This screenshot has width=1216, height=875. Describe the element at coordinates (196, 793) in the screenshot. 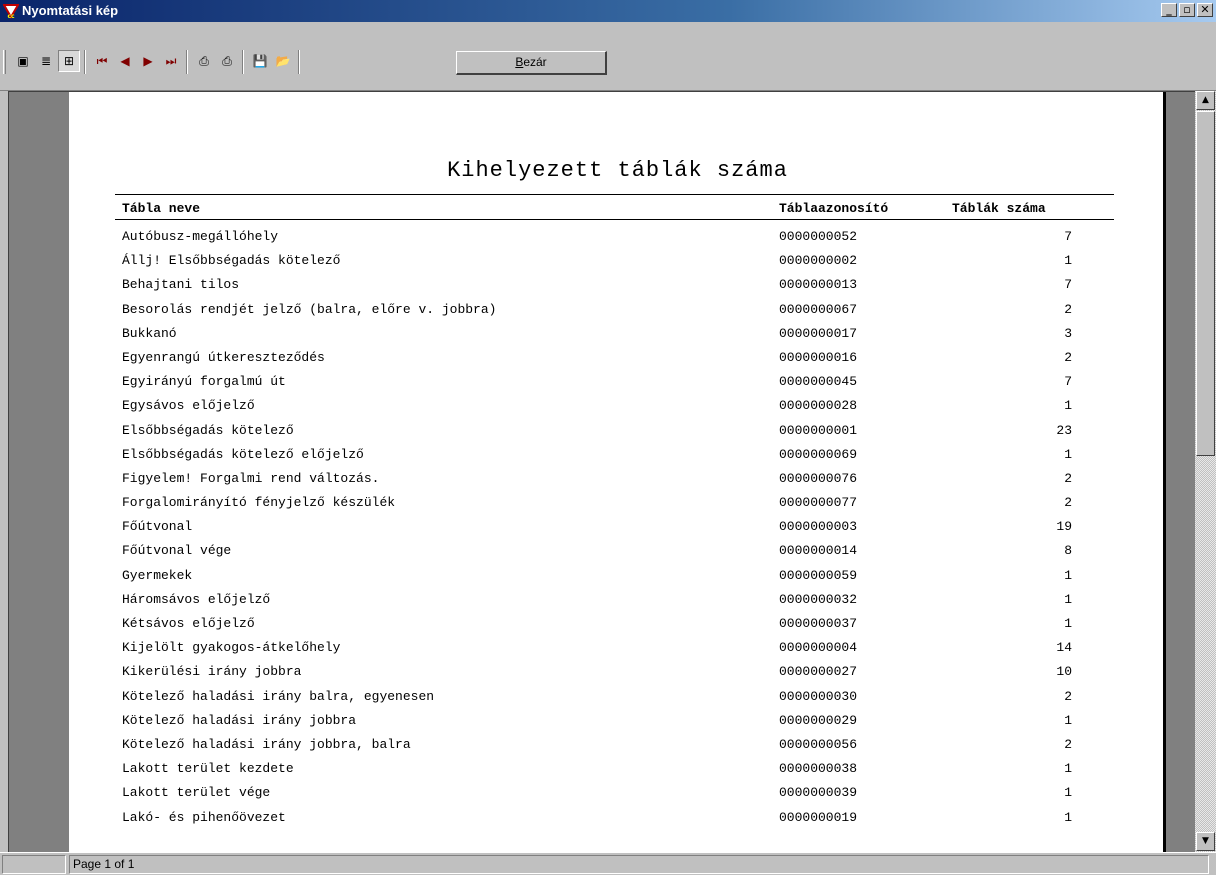

I see `row-name: Lakott terület vége` at that location.